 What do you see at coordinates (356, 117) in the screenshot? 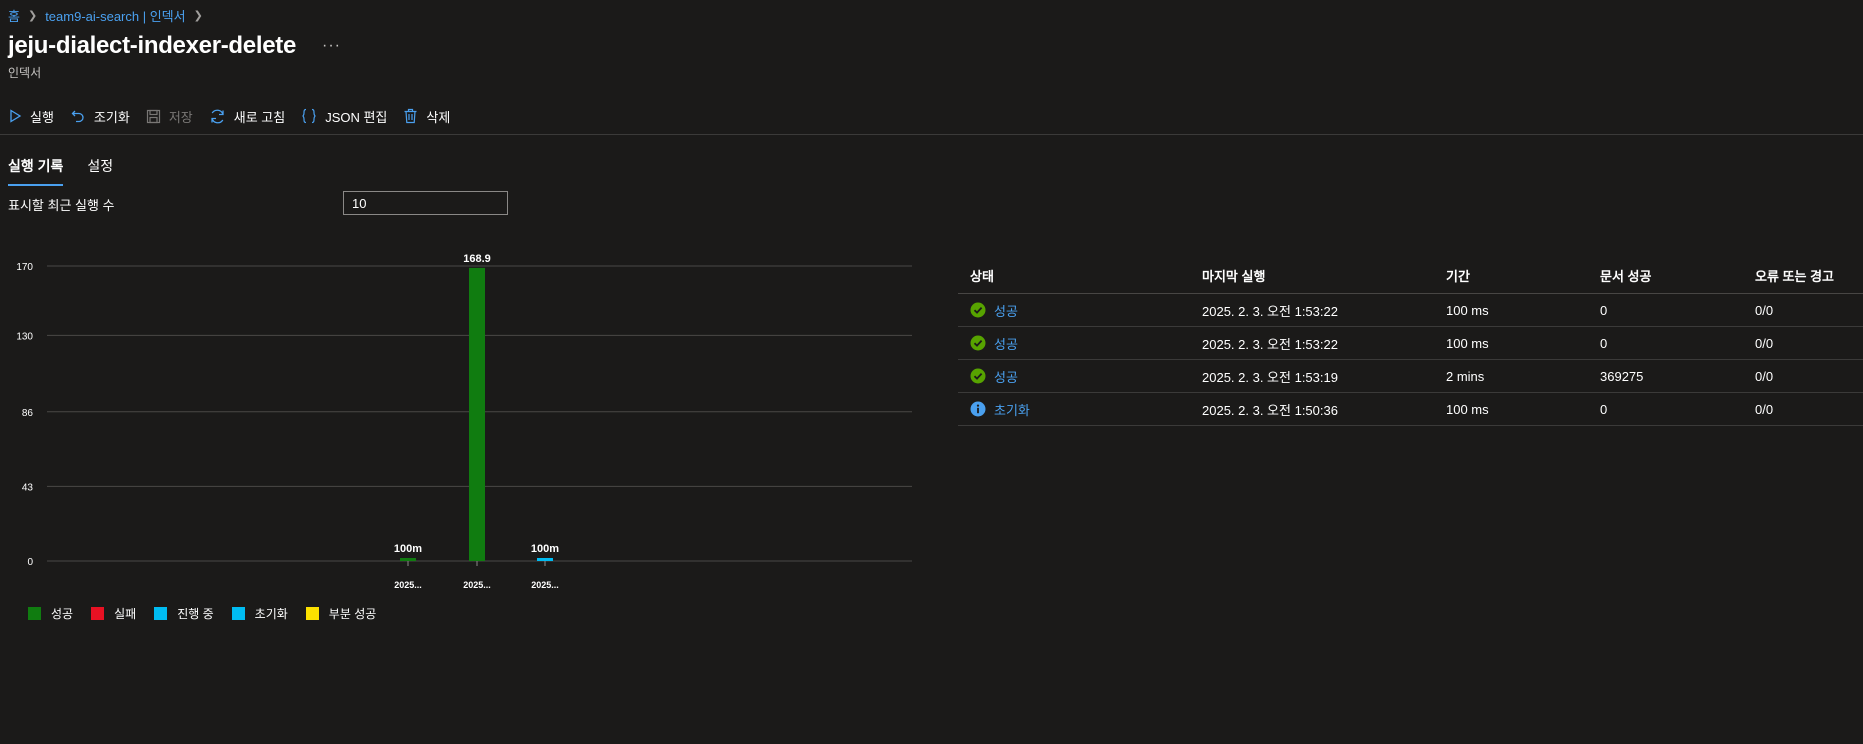
I see `edit-json-button-label: JSON 편집` at bounding box center [356, 117].